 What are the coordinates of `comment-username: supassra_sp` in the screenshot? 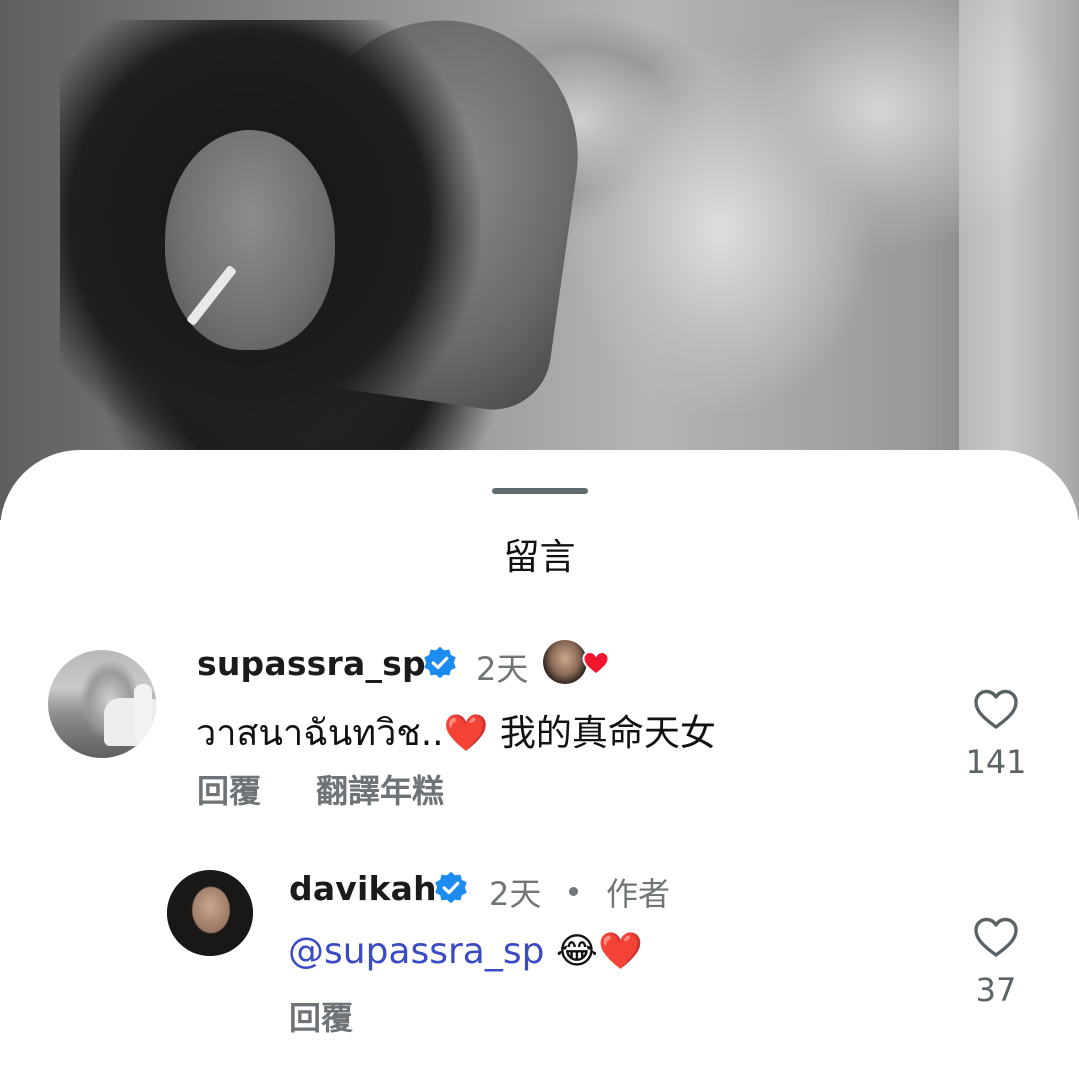 It's located at (311, 663).